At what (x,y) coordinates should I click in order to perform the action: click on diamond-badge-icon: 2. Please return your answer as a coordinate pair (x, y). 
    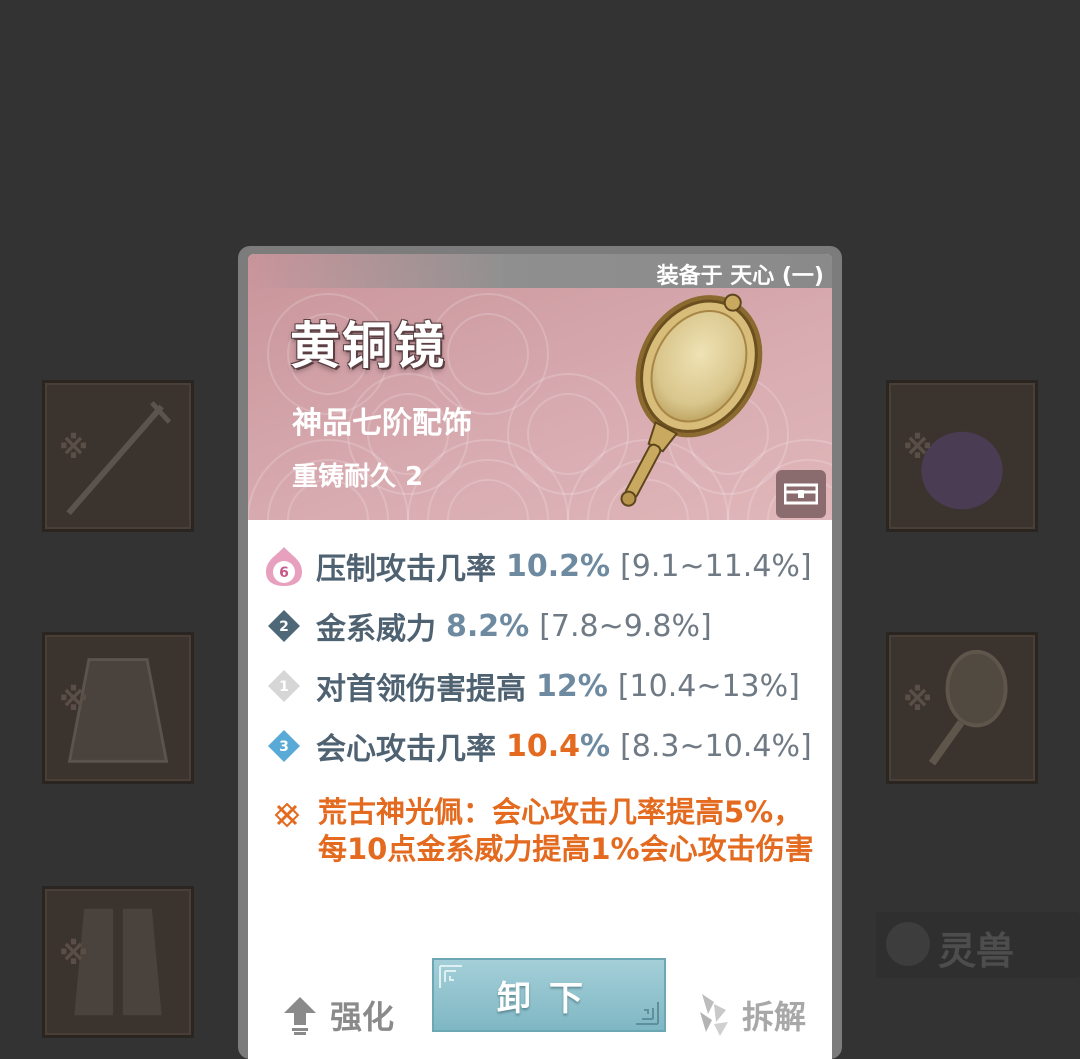
    Looking at the image, I should click on (284, 626).